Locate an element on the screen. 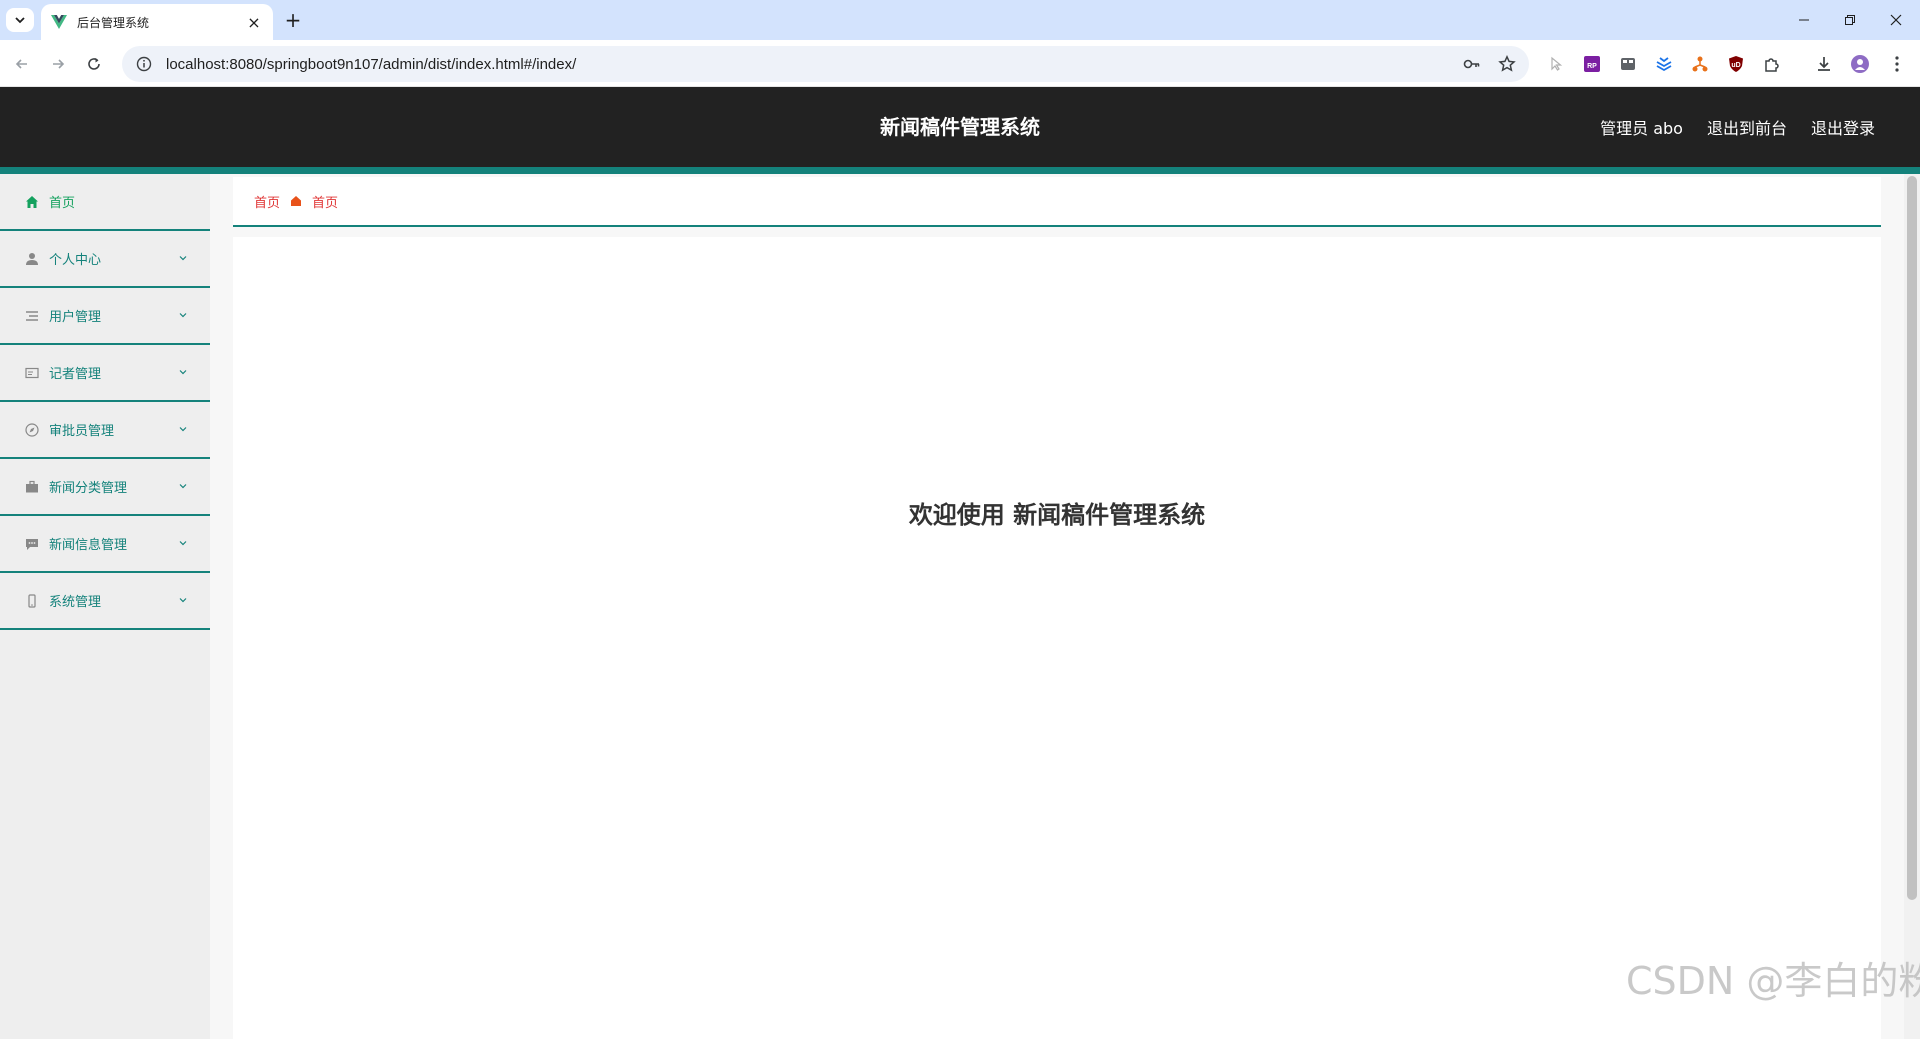 This screenshot has height=1039, width=1920. close-window-button is located at coordinates (1896, 20).